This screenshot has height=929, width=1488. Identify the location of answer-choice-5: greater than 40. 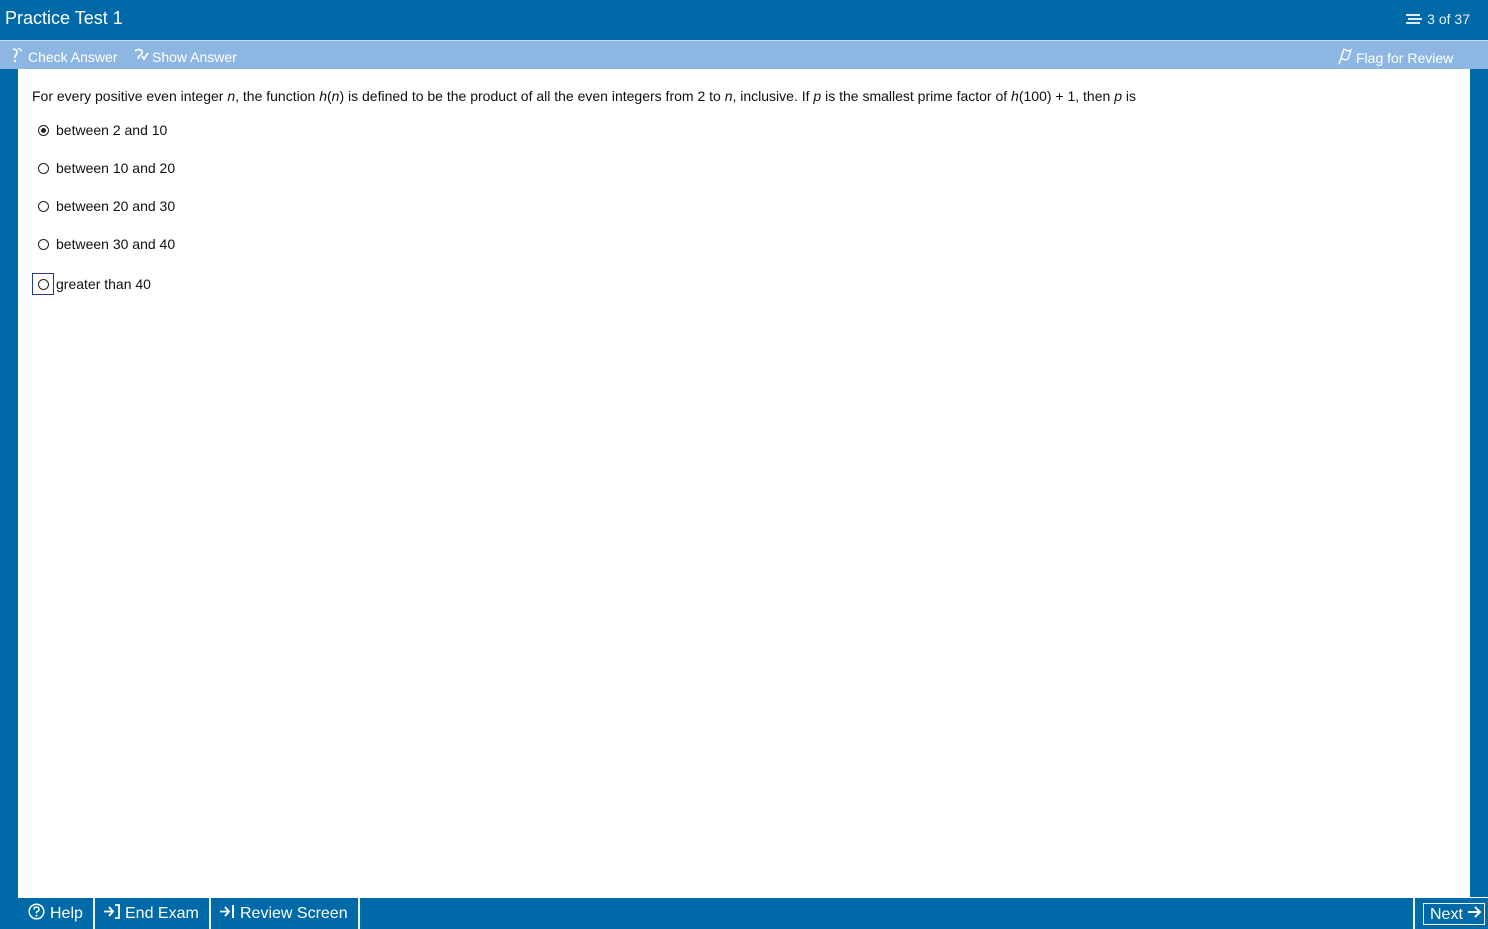
(91, 284).